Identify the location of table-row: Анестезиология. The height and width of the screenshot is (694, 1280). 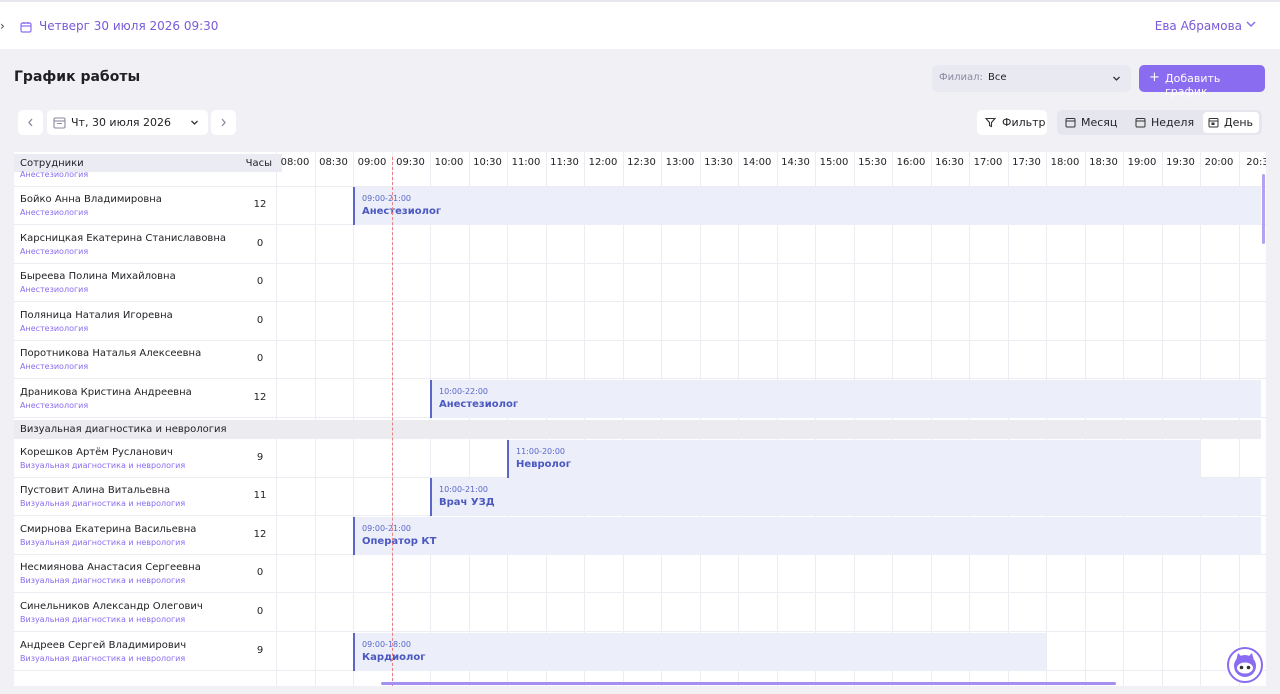
(640, 178).